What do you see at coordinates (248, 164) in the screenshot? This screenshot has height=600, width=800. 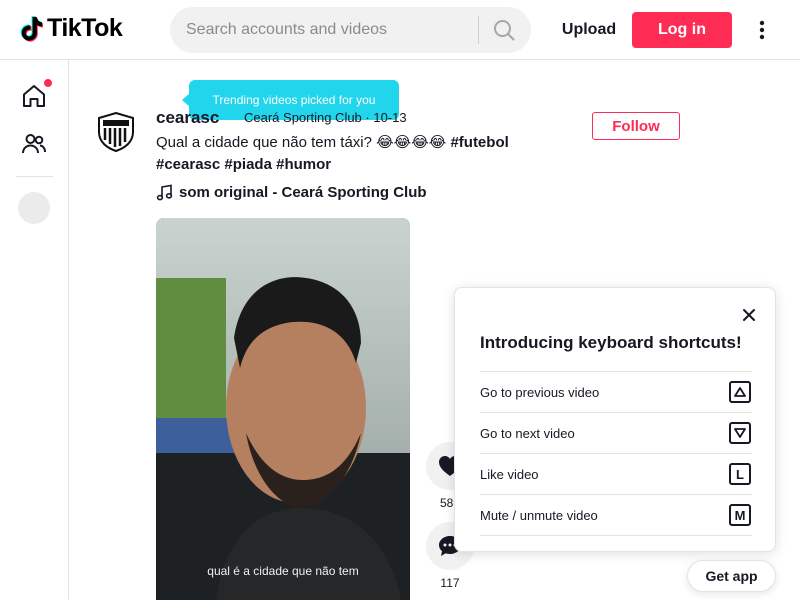 I see `hashtag-link: #piada` at bounding box center [248, 164].